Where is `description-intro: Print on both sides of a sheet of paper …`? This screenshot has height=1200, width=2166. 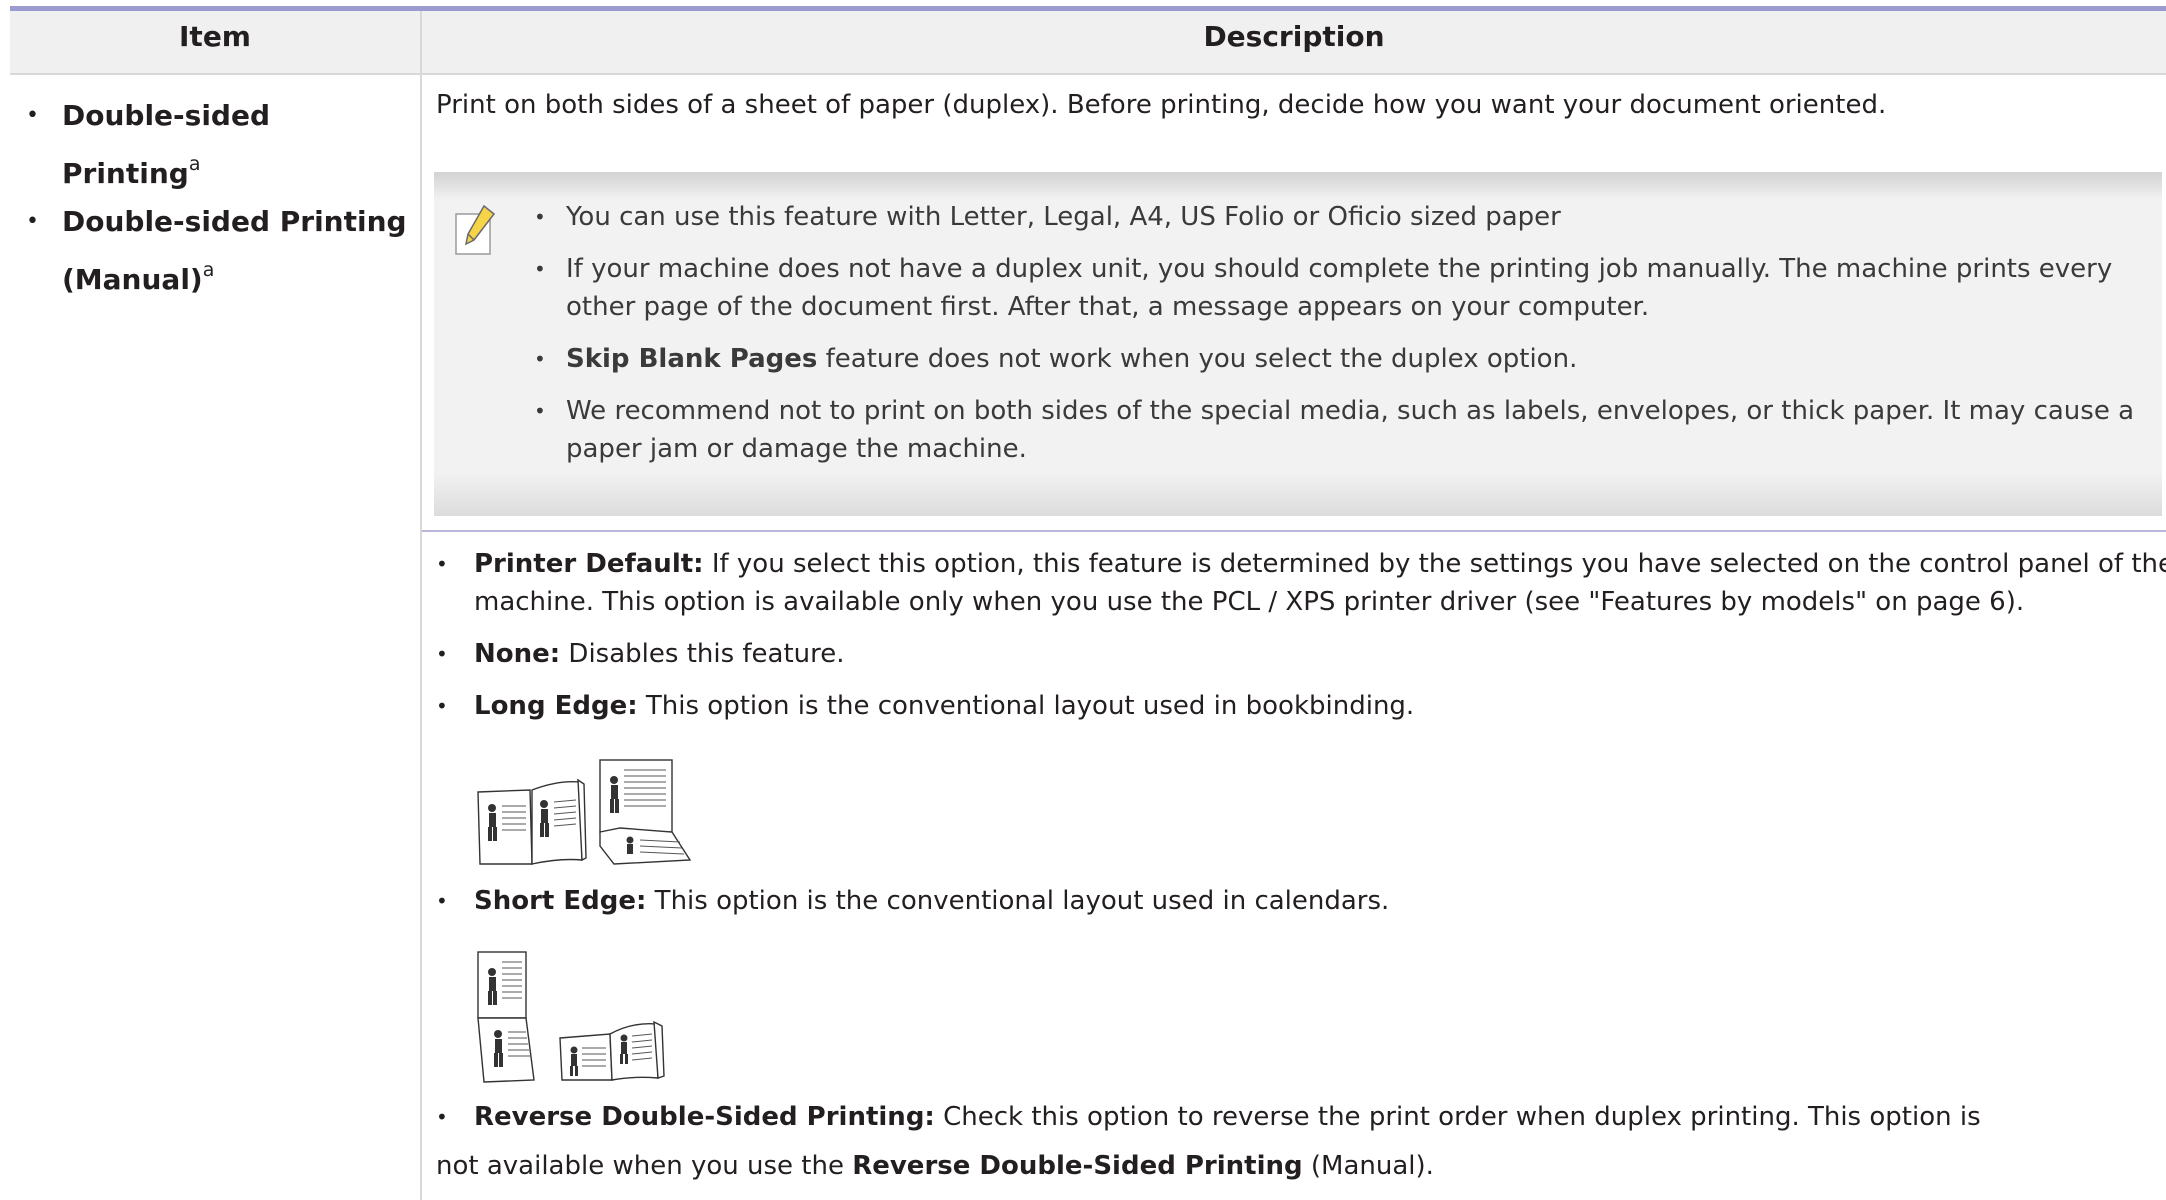 description-intro: Print on both sides of a sheet of paper … is located at coordinates (1161, 105).